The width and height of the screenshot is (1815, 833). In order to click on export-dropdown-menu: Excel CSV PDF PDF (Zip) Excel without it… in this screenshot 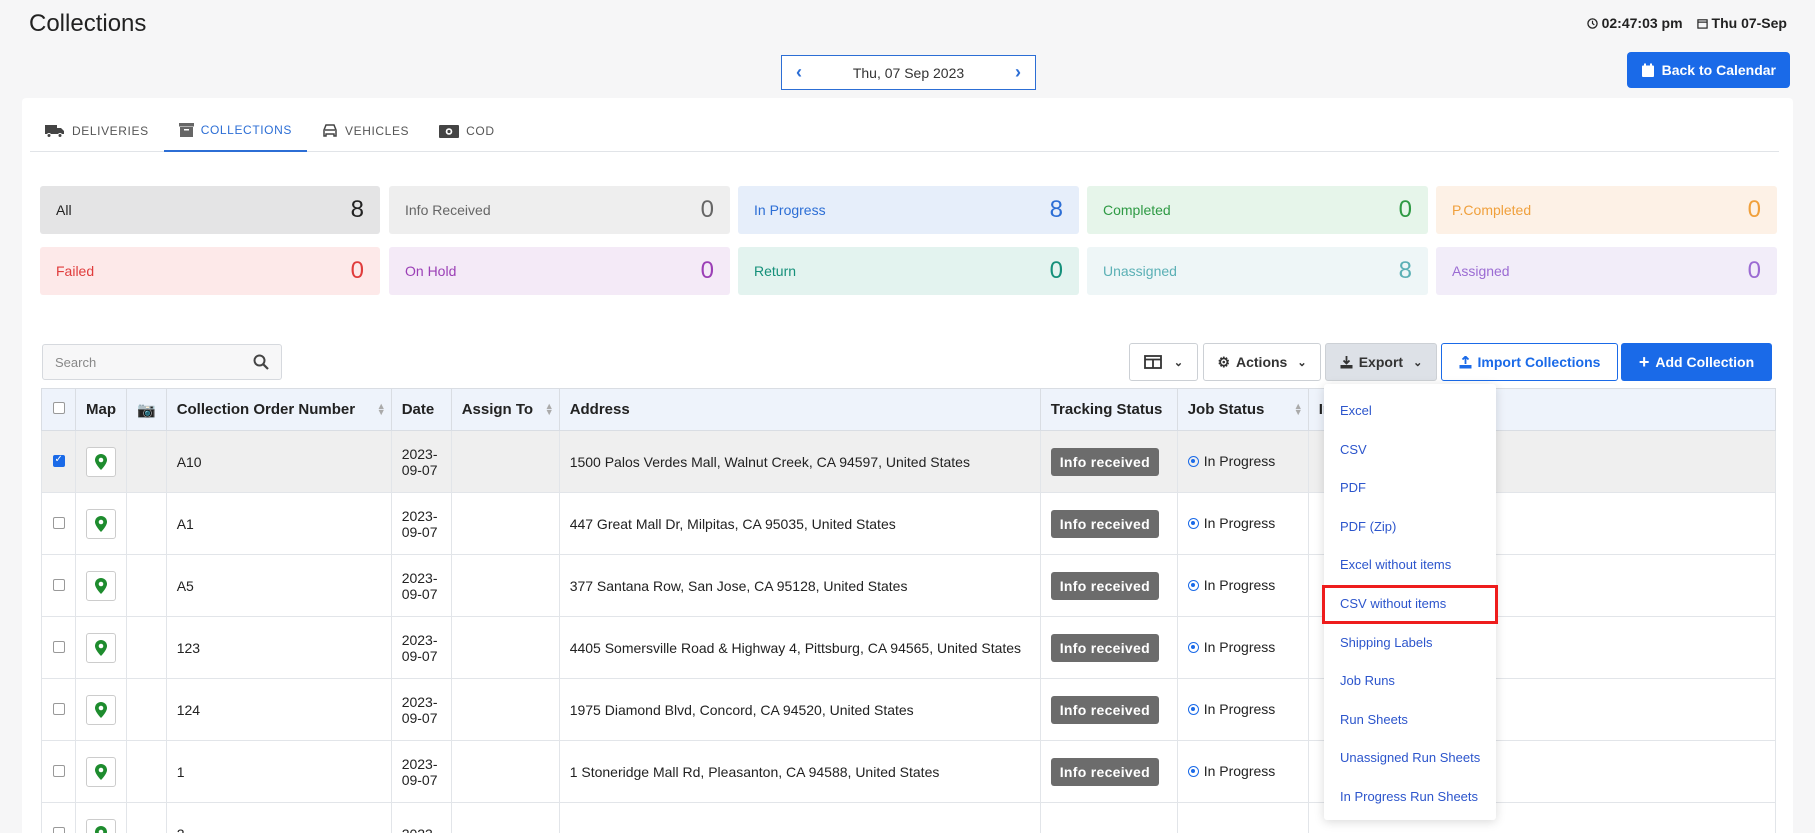, I will do `click(1410, 602)`.